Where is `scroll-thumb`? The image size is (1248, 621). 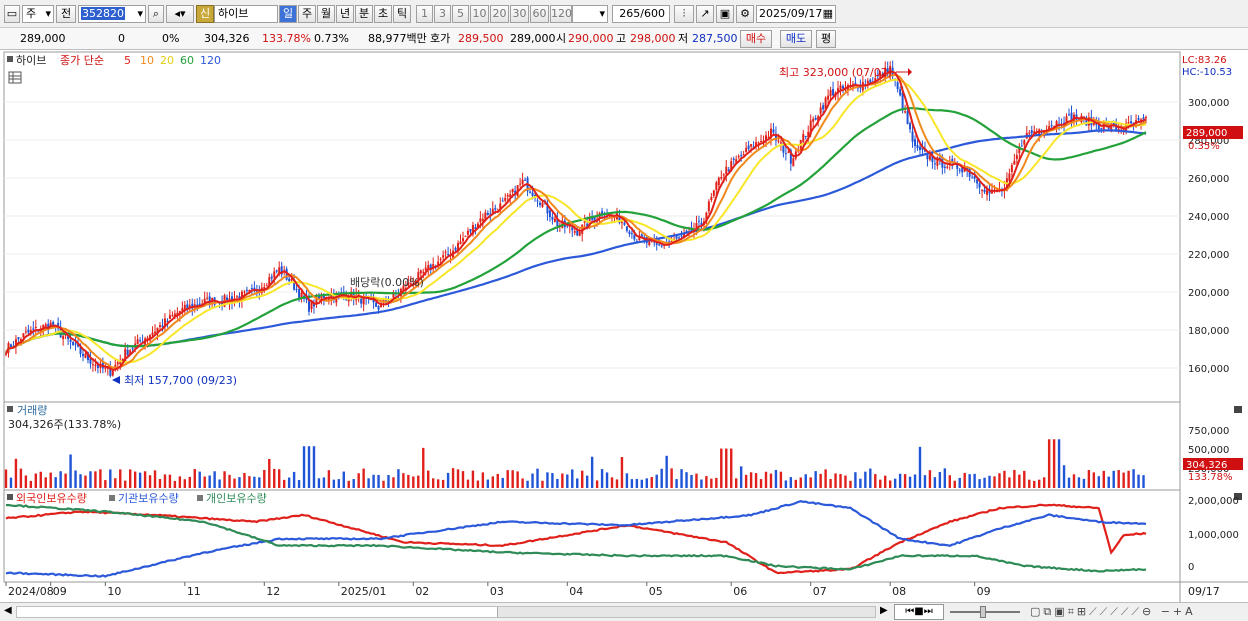
scroll-thumb is located at coordinates (686, 612).